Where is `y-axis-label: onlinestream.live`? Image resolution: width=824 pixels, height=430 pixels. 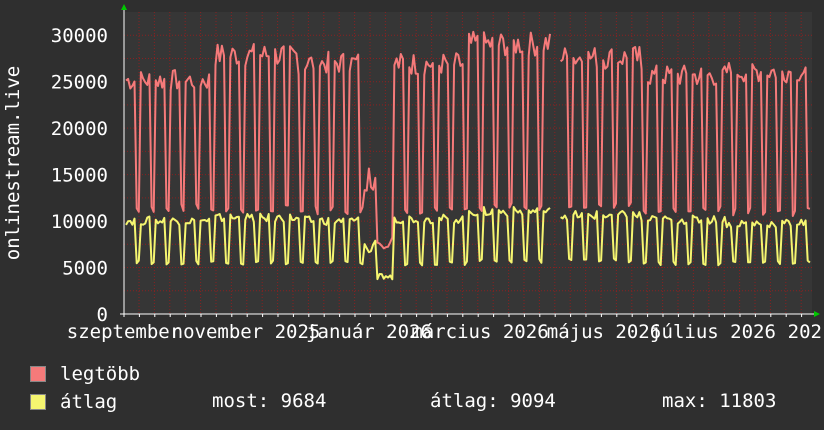
y-axis-label: onlinestream.live is located at coordinates (13, 163).